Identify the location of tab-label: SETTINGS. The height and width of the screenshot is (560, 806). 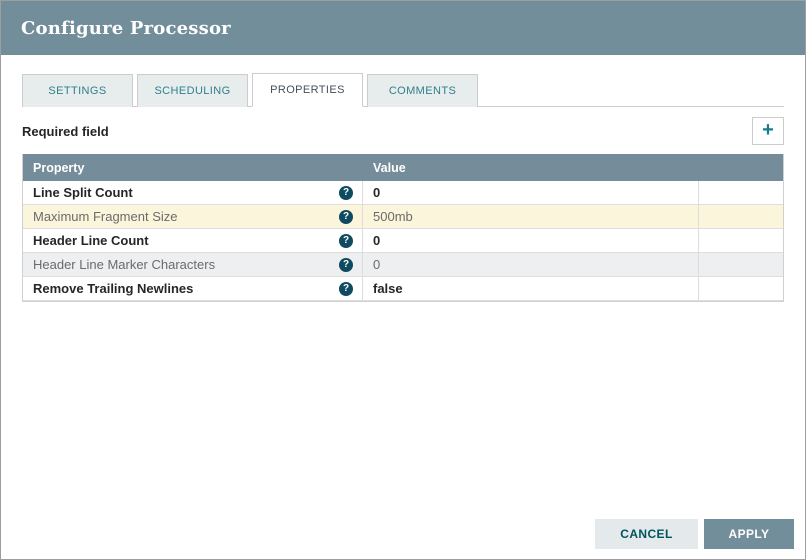
(77, 91).